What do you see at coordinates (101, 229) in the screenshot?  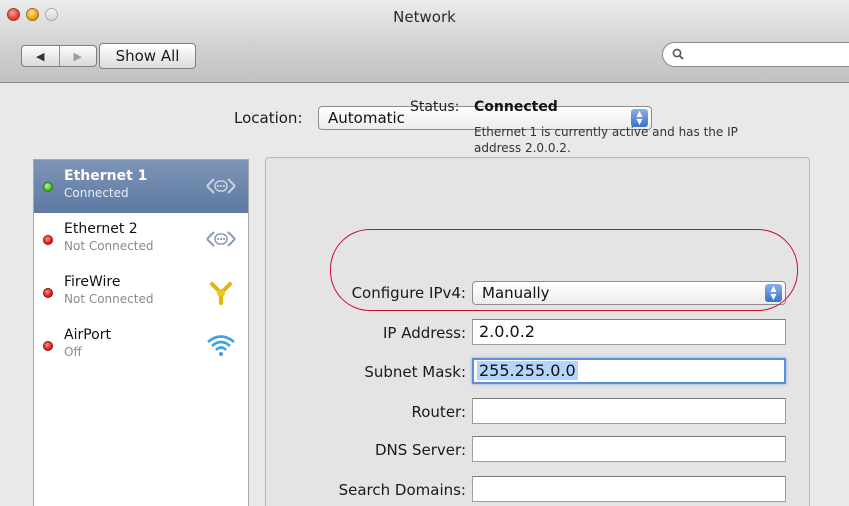 I see `service-name: Ethernet 2` at bounding box center [101, 229].